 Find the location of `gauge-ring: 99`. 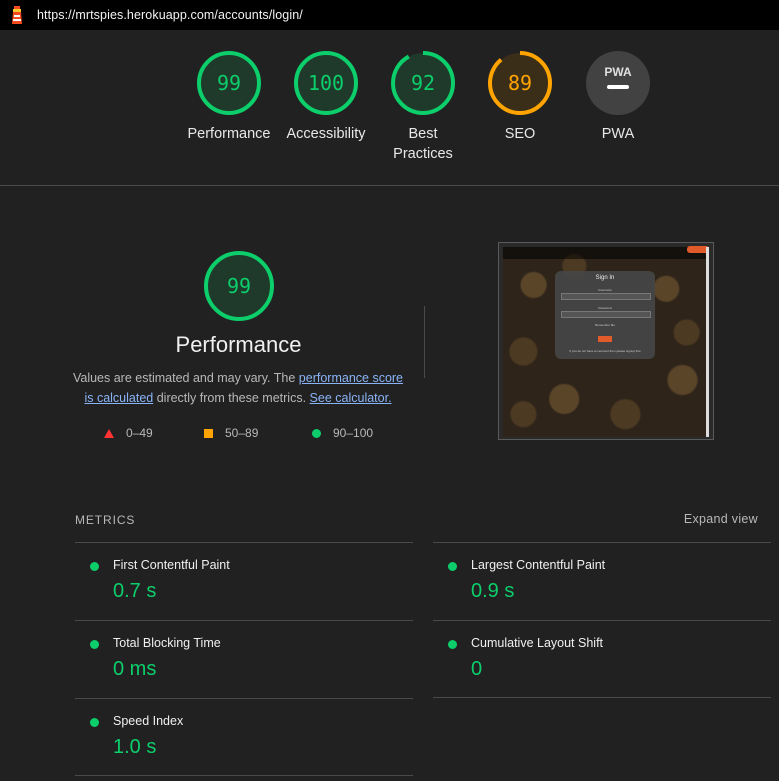

gauge-ring: 99 is located at coordinates (229, 83).